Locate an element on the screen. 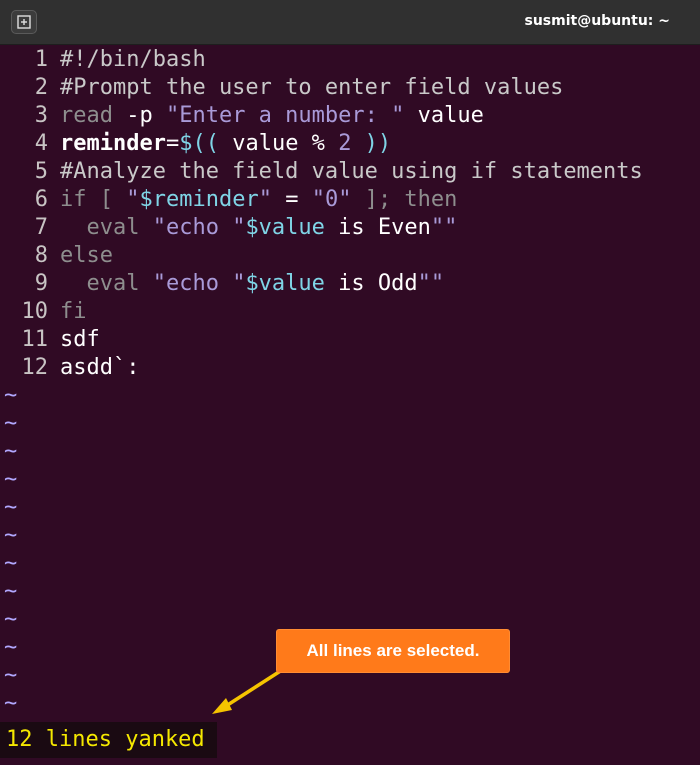  status-message: 12 lines yanked is located at coordinates (108, 740).